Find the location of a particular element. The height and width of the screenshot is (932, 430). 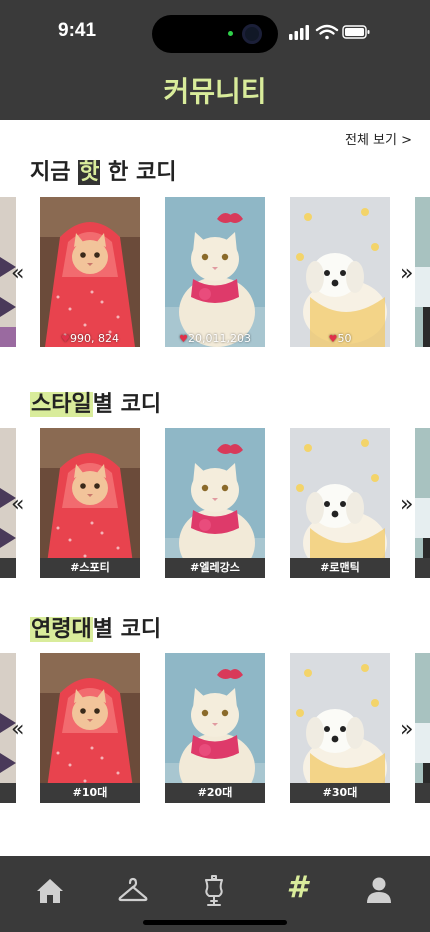

tag-label: #엘레강스 is located at coordinates (215, 568).